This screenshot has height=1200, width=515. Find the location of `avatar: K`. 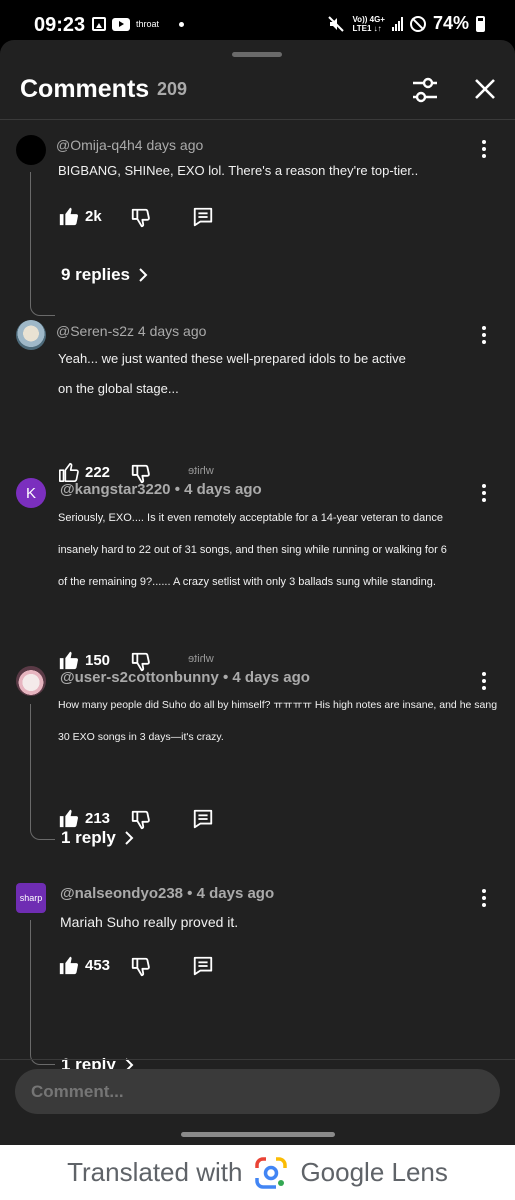

avatar: K is located at coordinates (31, 493).